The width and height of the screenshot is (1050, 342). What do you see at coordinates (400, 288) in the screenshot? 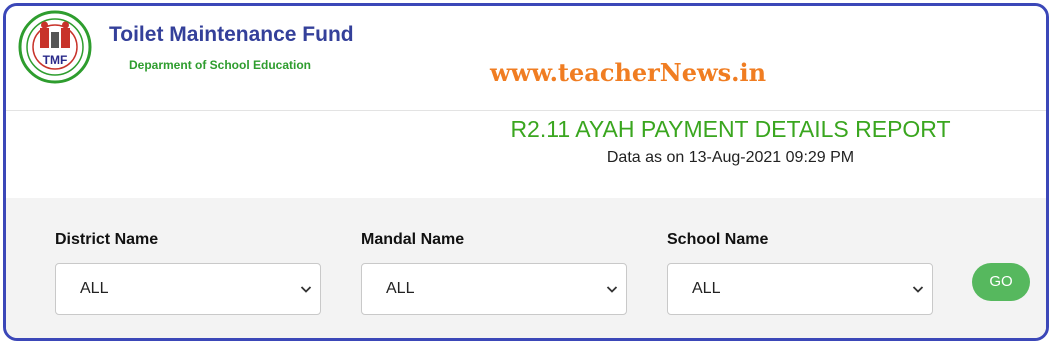
I see `mandal-select-value: ALL` at bounding box center [400, 288].